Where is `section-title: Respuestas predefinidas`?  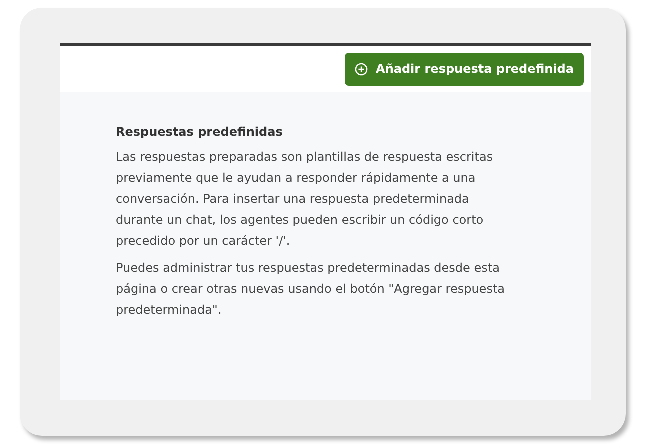 section-title: Respuestas predefinidas is located at coordinates (200, 132).